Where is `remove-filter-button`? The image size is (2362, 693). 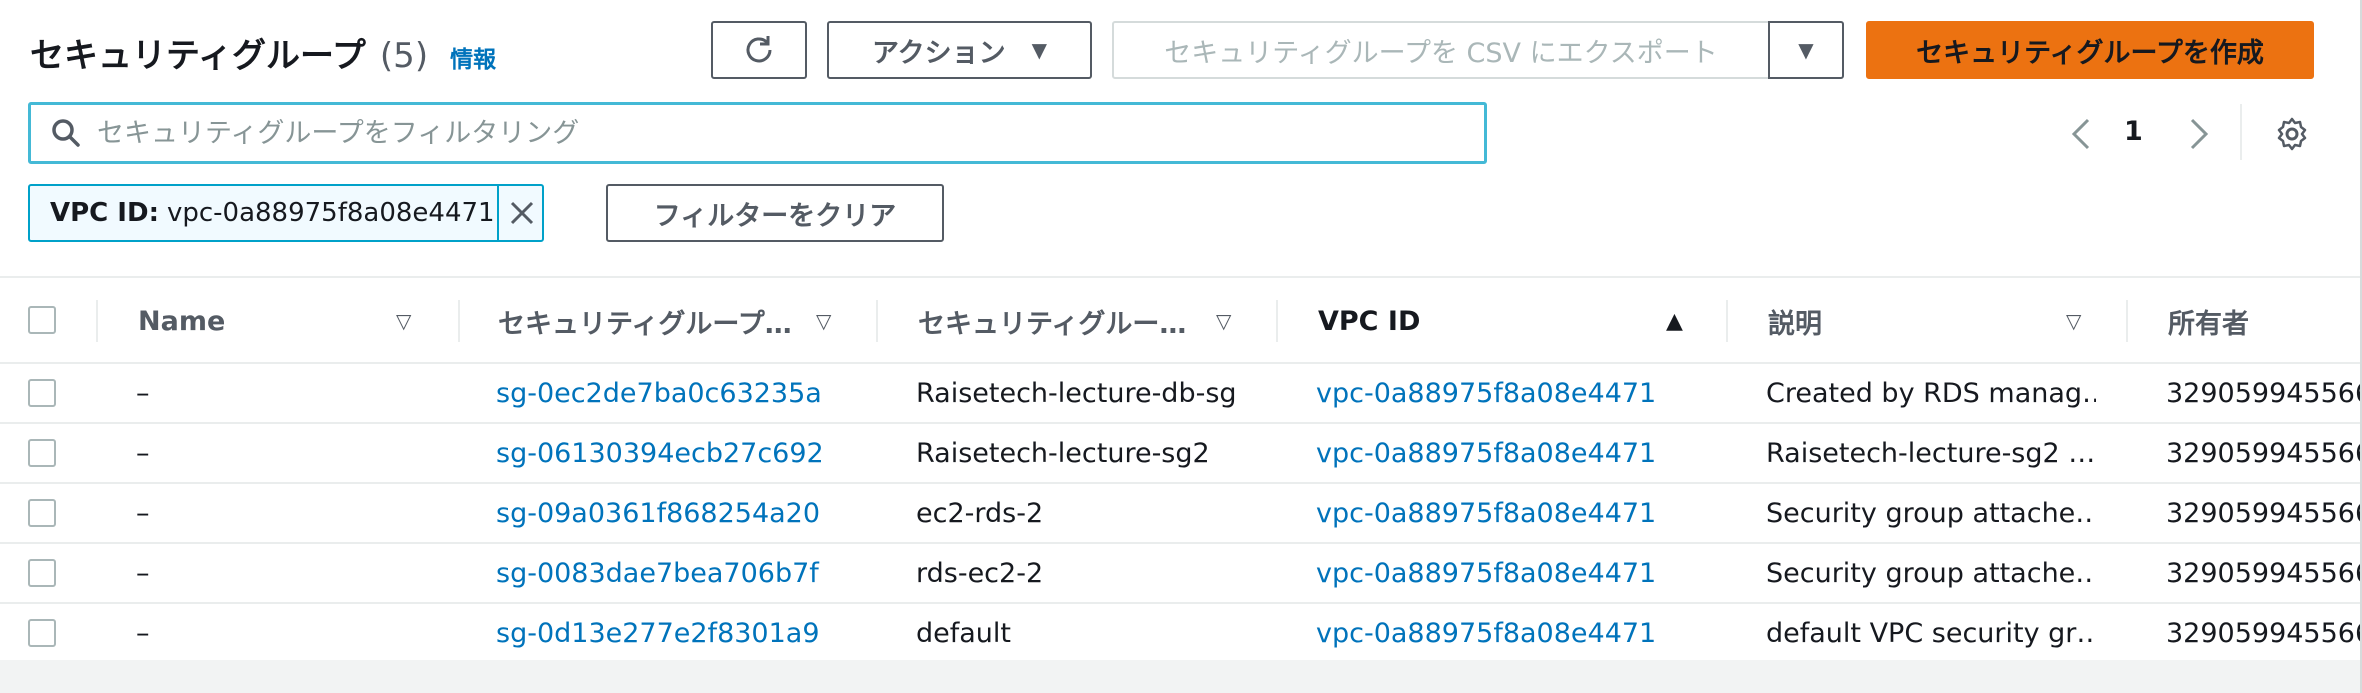
remove-filter-button is located at coordinates (520, 213).